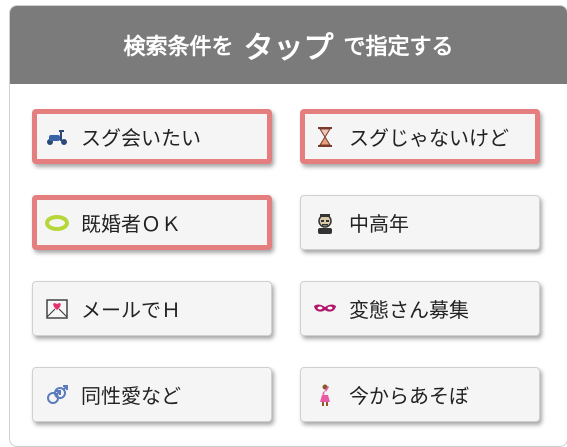  Describe the element at coordinates (131, 396) in the screenshot. I see `option-label: 同性愛など` at that location.